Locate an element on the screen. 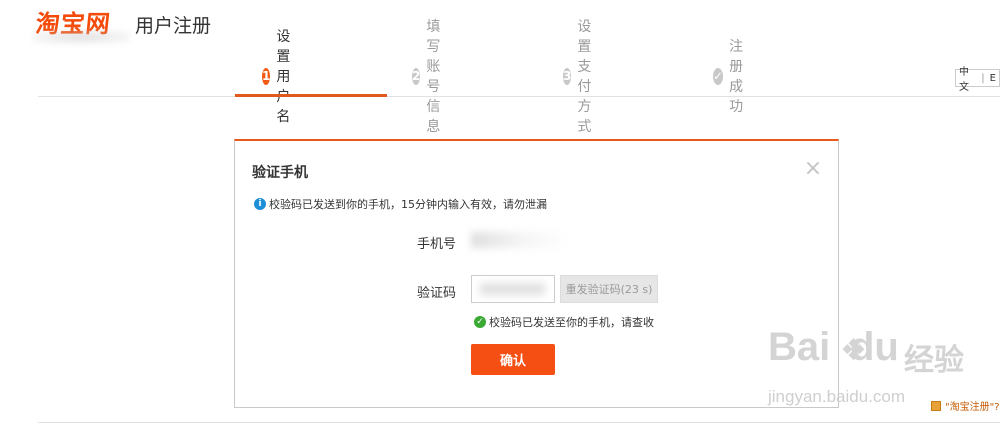 Image resolution: width=1000 pixels, height=436 pixels. step-register-success: ✓ 注册成功 is located at coordinates (731, 77).